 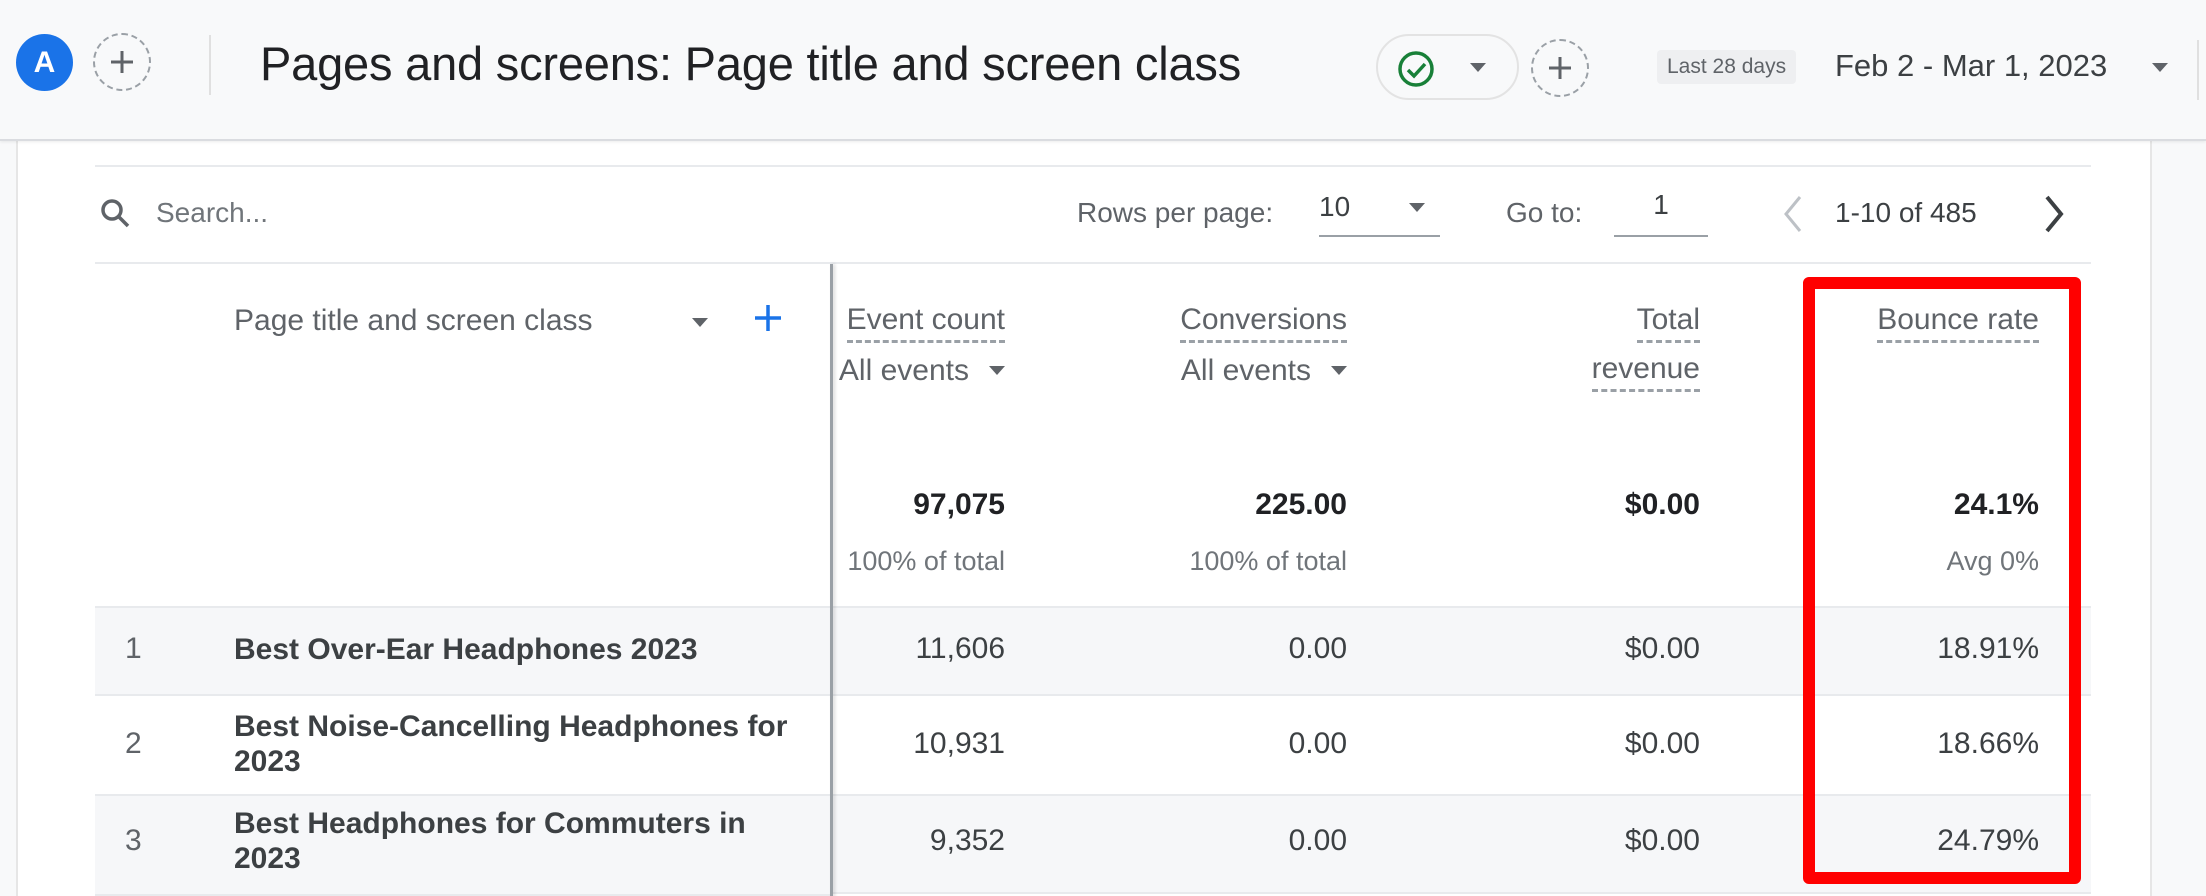 I want to click on data-quality-dropdown, so click(x=1447, y=67).